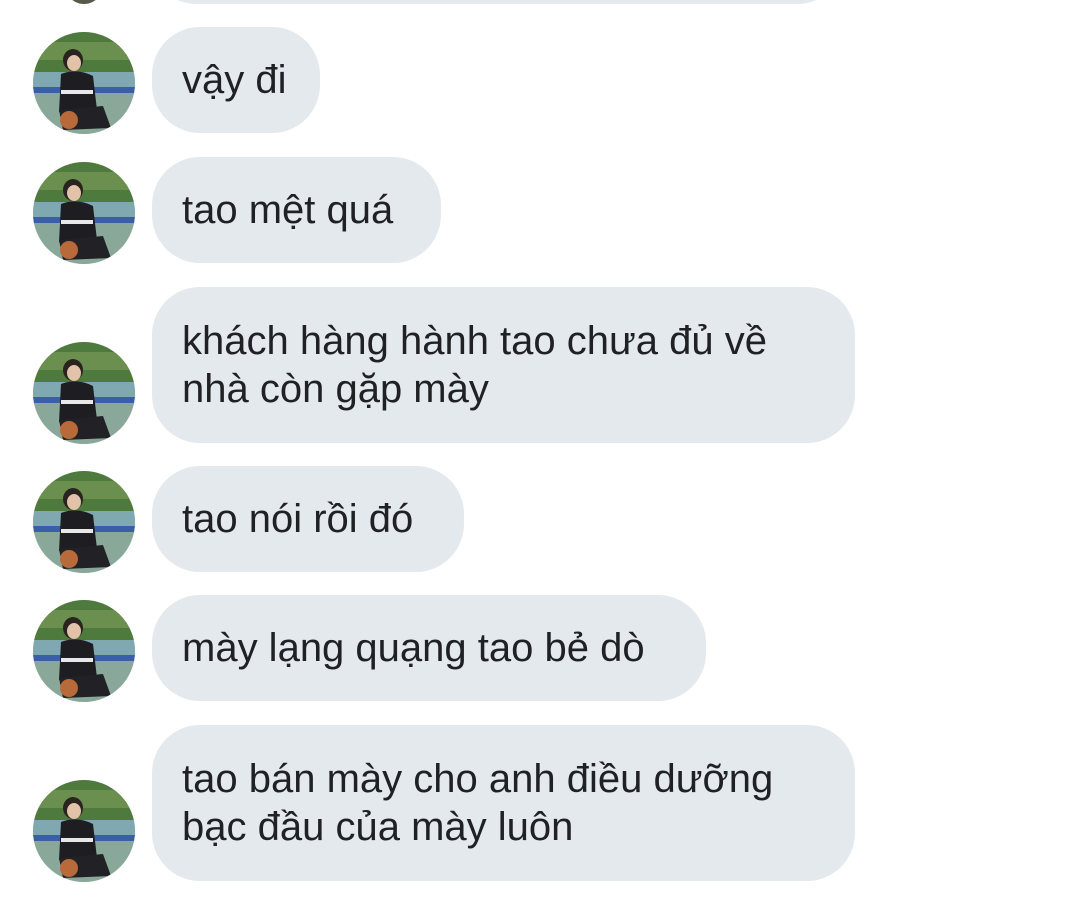  I want to click on message-bubble: mày lạng quạng tao bẻ dò, so click(429, 648).